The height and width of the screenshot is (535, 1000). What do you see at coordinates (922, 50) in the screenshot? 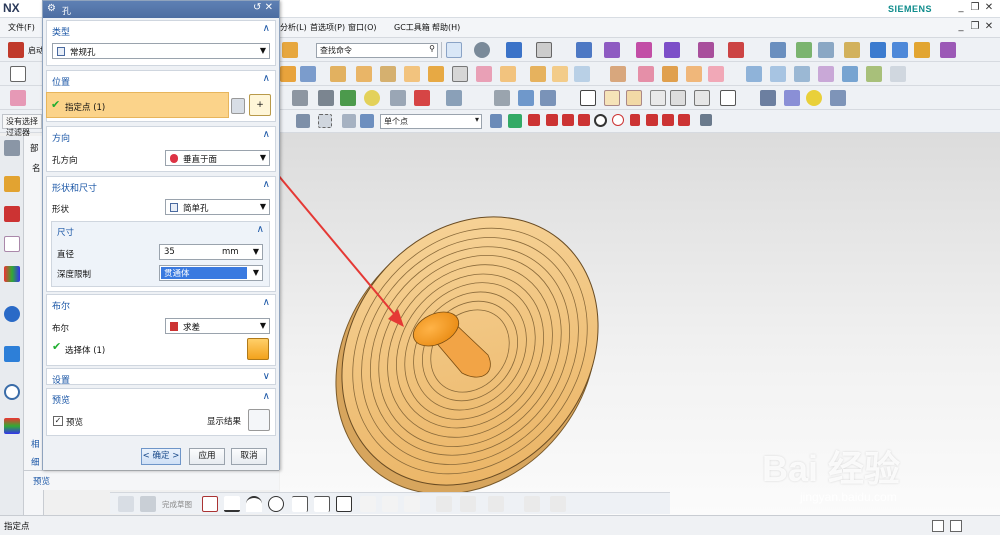
I see `constraint-icon` at bounding box center [922, 50].